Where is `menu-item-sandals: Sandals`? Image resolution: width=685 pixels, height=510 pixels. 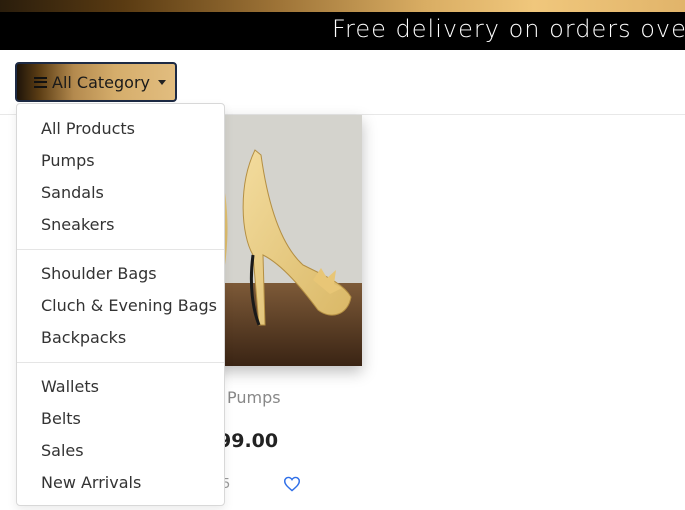 menu-item-sandals: Sandals is located at coordinates (120, 193).